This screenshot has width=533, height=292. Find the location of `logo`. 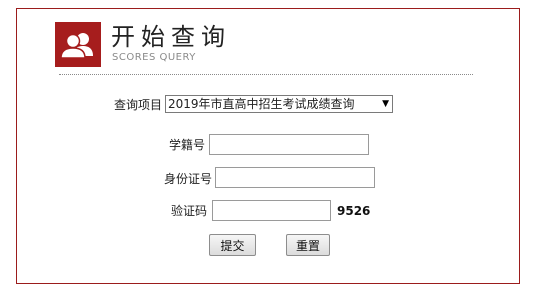

logo is located at coordinates (78, 44).